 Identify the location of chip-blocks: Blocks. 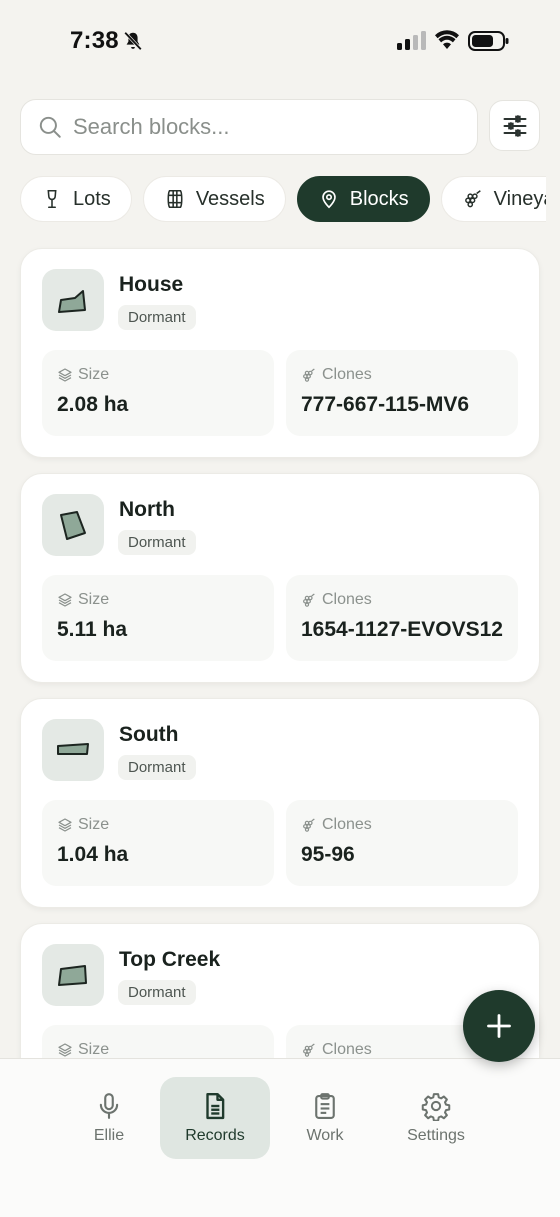
(363, 199).